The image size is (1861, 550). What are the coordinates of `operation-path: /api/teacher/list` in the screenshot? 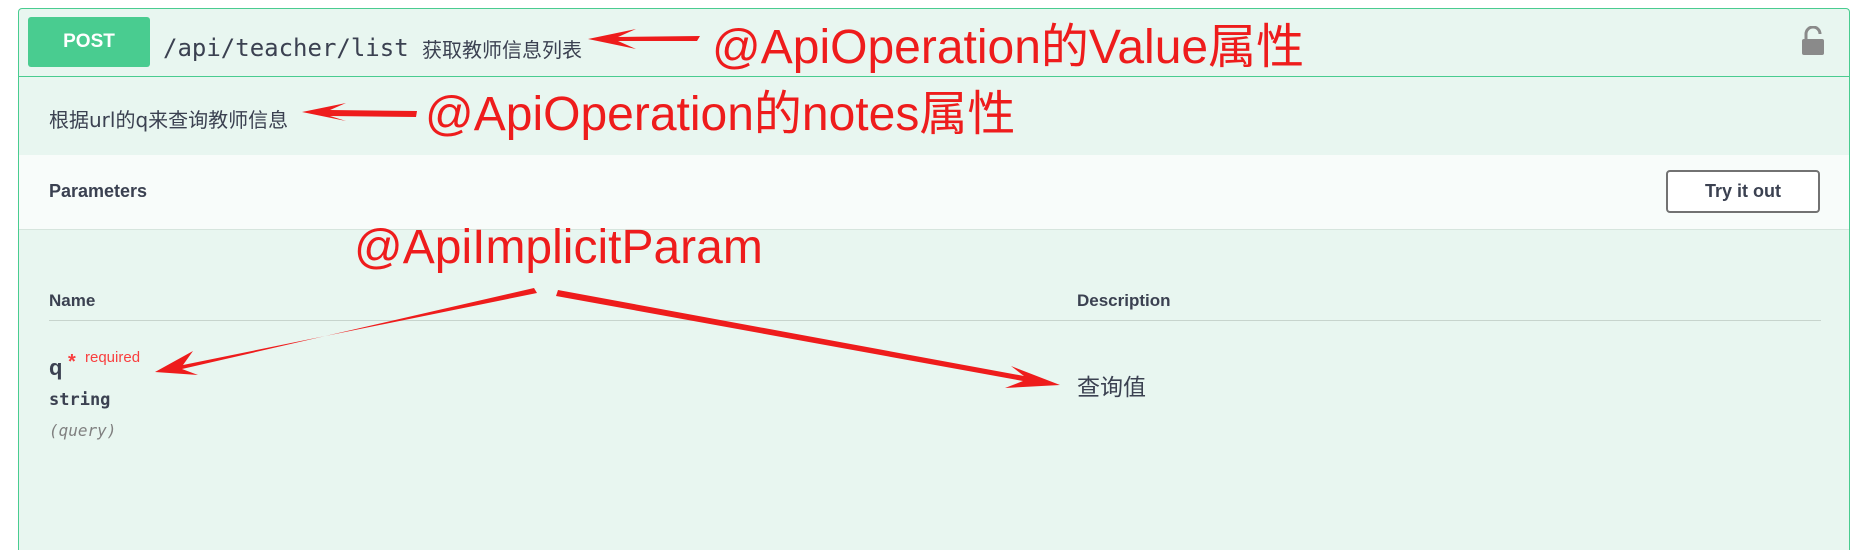 It's located at (286, 48).